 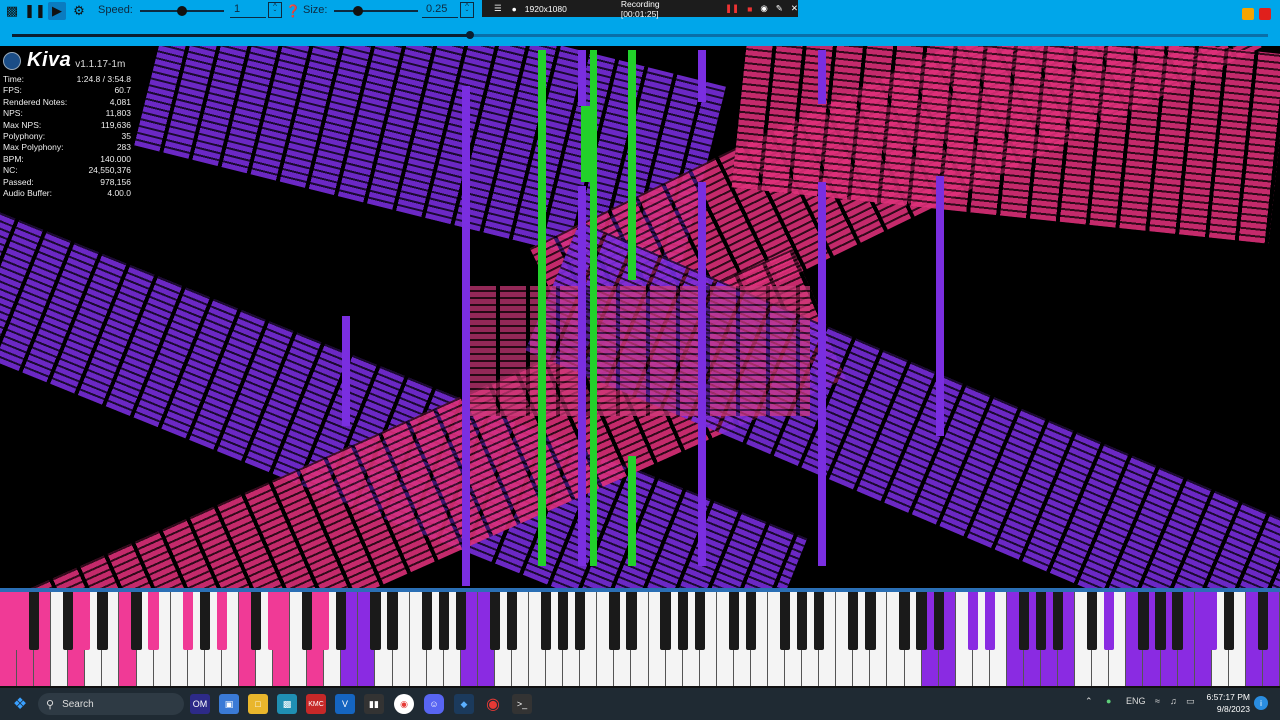 What do you see at coordinates (404, 704) in the screenshot?
I see `chrome-icon: ◉` at bounding box center [404, 704].